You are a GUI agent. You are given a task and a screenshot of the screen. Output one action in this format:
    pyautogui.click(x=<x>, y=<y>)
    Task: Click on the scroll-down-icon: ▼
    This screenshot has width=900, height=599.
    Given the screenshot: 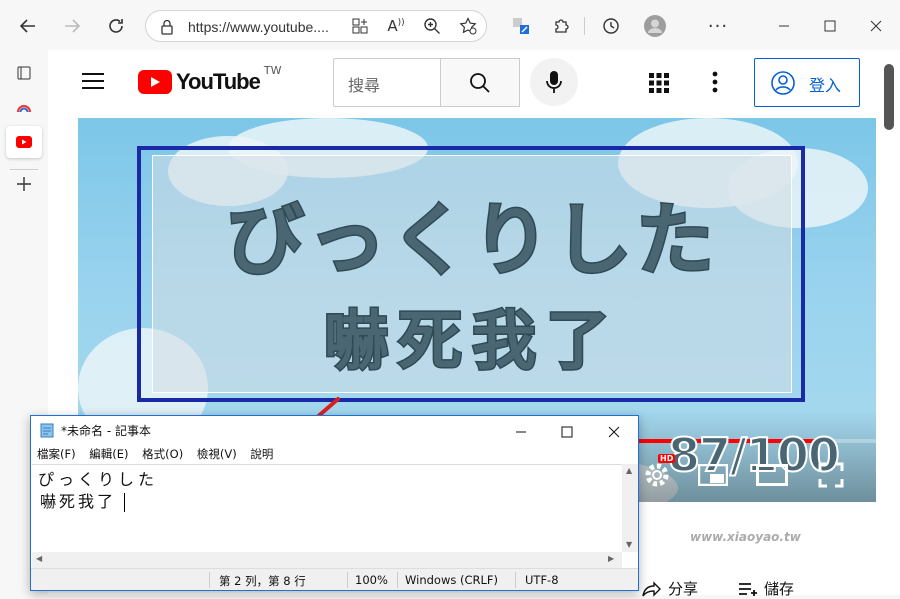 What is the action you would take?
    pyautogui.click(x=629, y=544)
    